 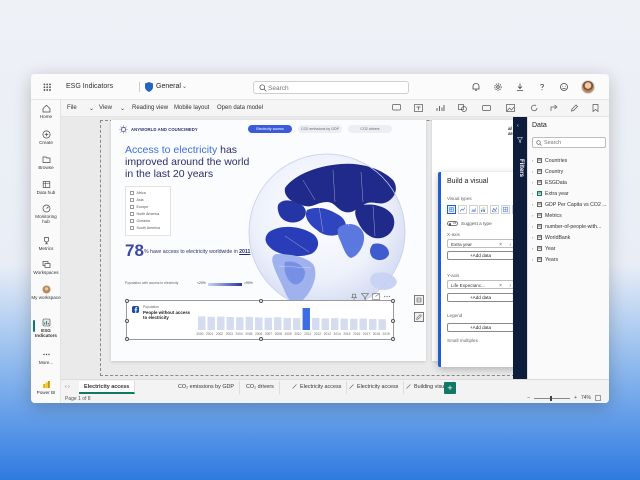 What do you see at coordinates (554, 108) in the screenshot?
I see `share-icon` at bounding box center [554, 108].